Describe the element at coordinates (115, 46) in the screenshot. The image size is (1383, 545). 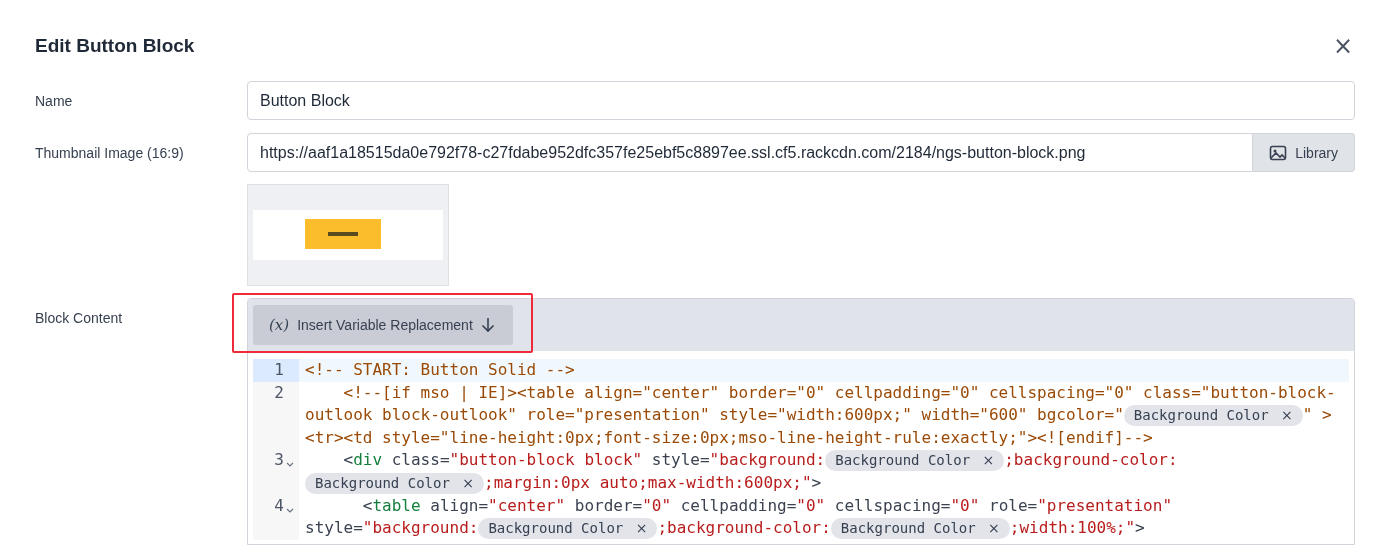
I see `dialog-title: Edit Button Block` at that location.